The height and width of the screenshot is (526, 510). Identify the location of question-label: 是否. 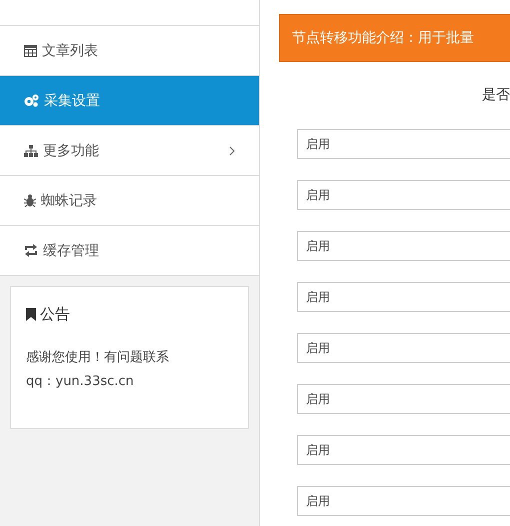
(495, 95).